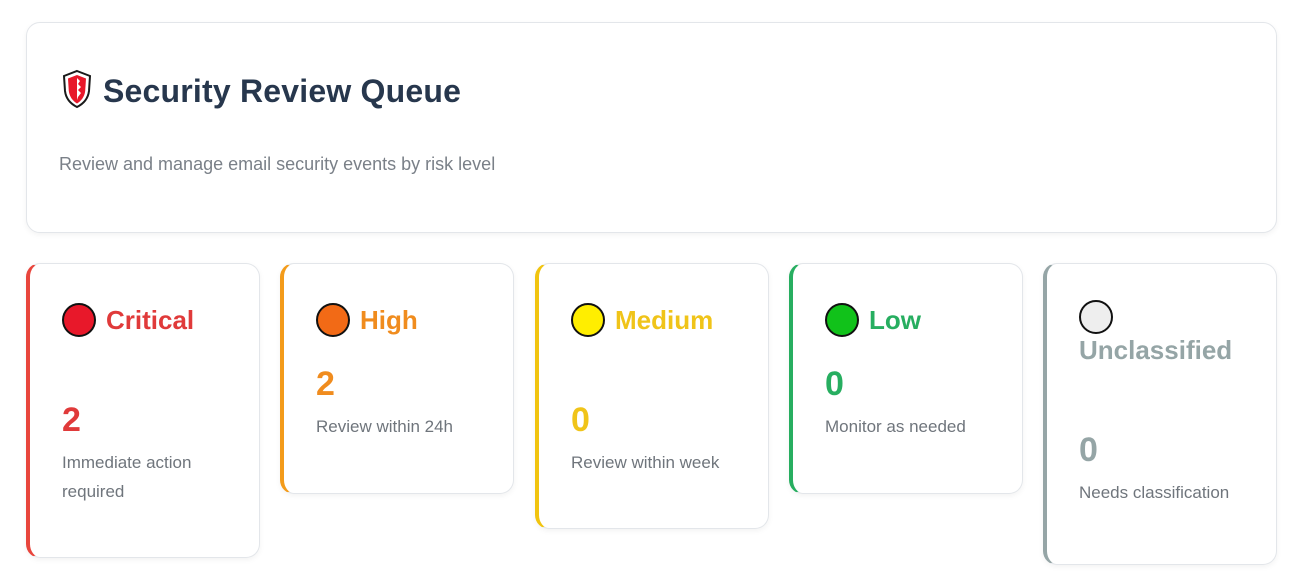  I want to click on card-head: Low, so click(915, 320).